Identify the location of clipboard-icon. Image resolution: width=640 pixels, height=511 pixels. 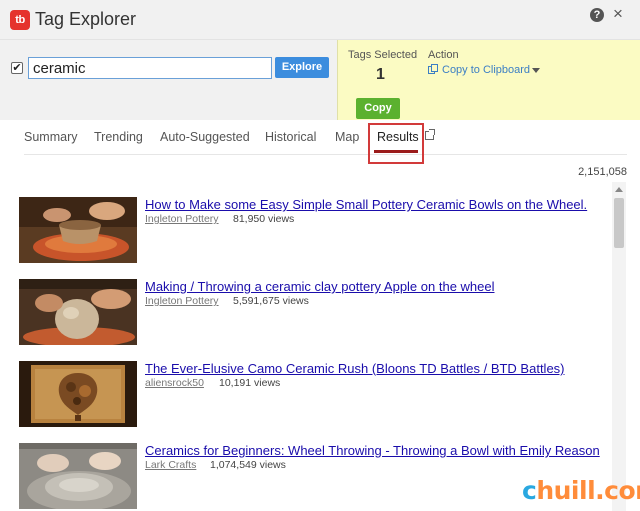
(433, 69).